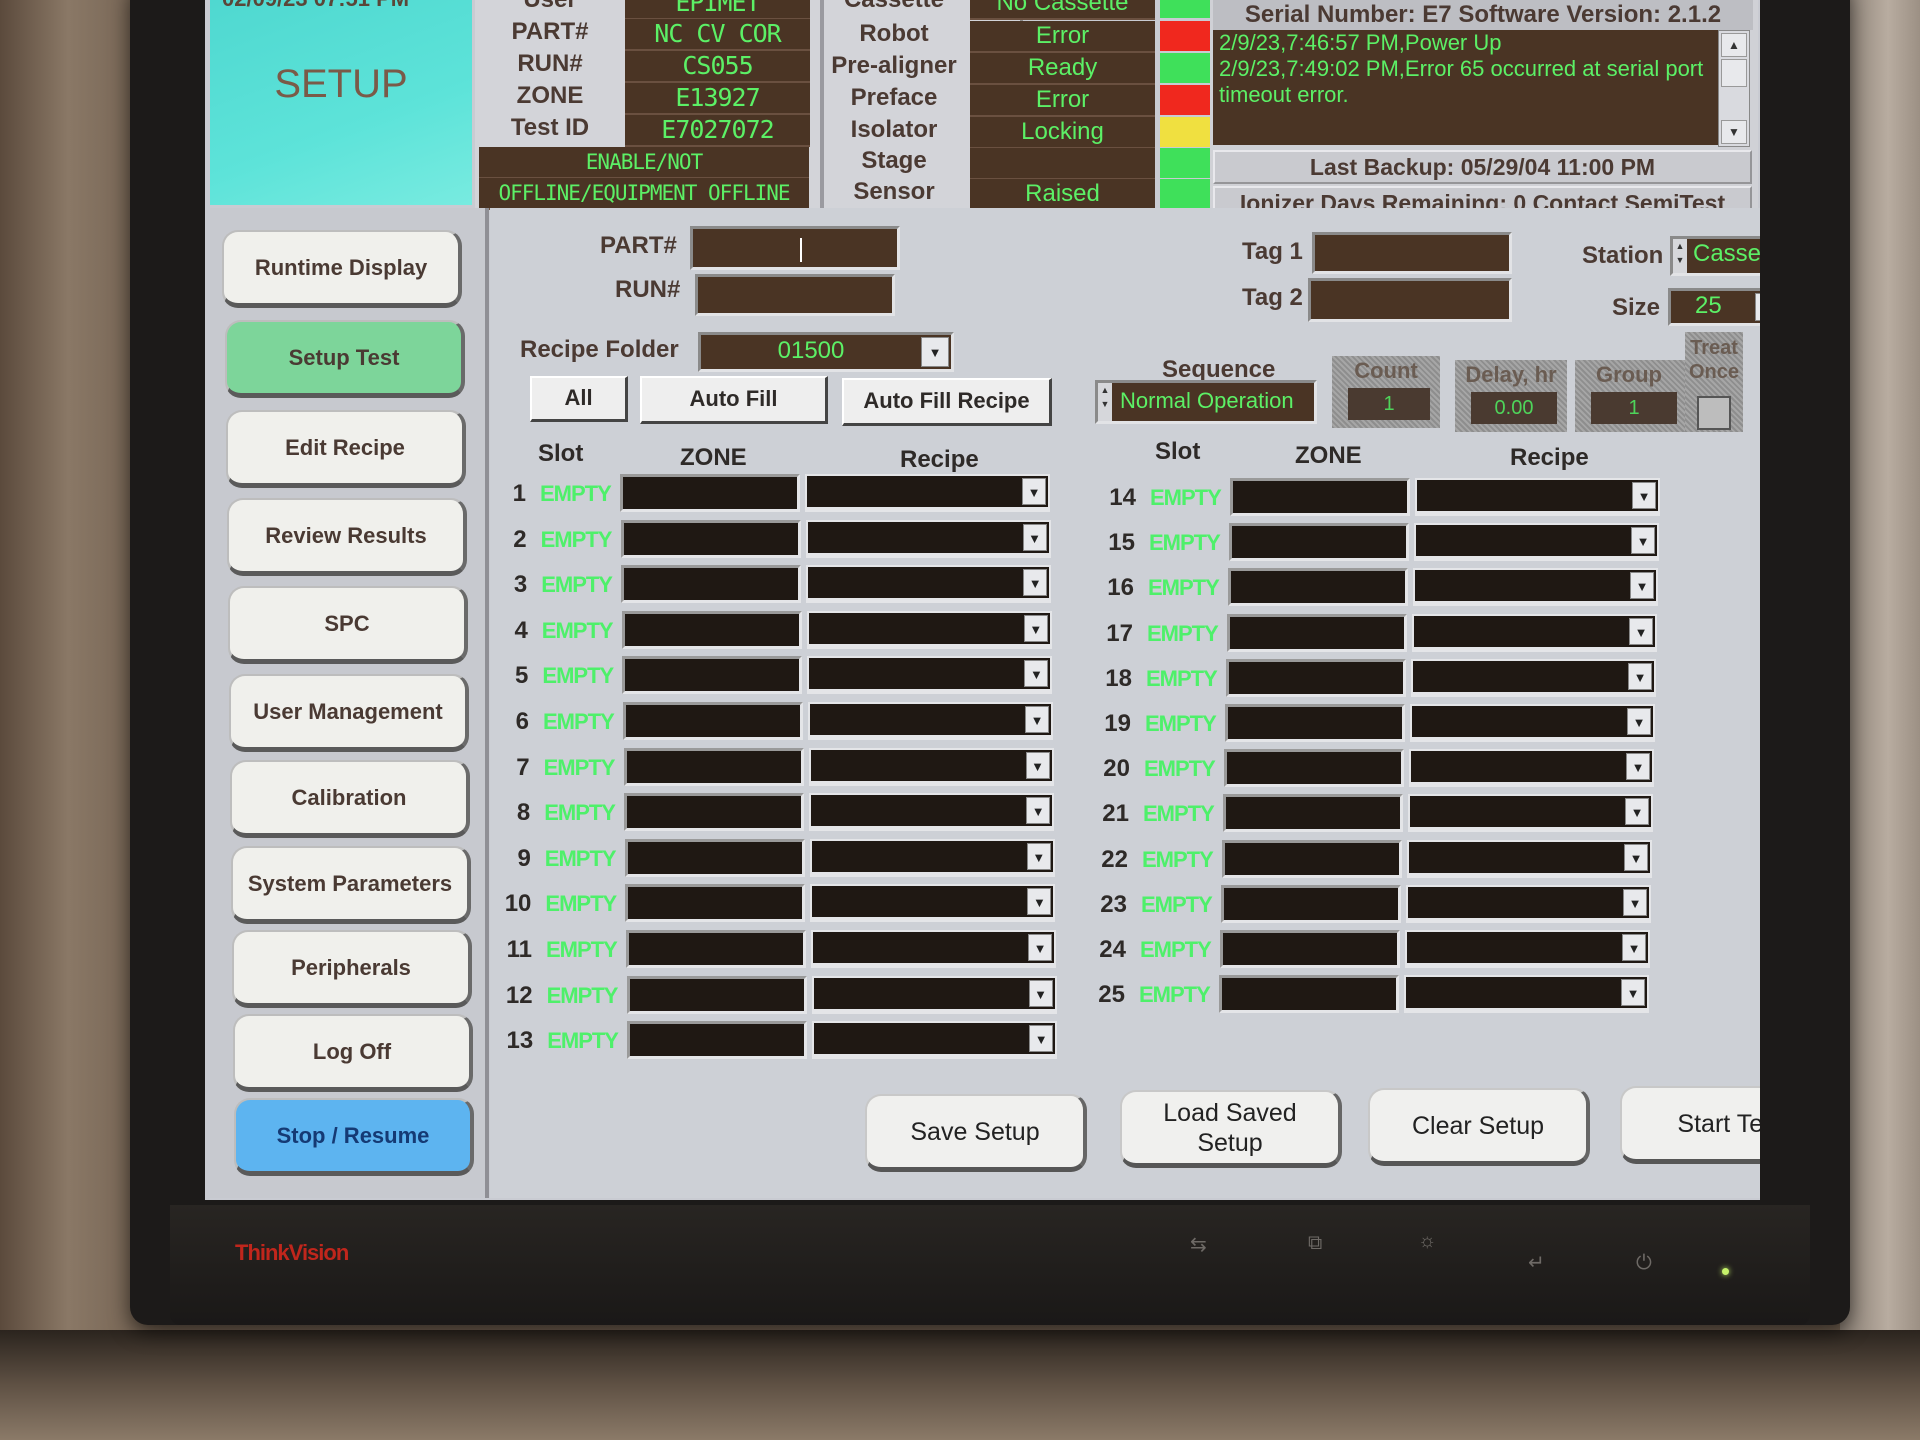 This screenshot has width=1920, height=1440. What do you see at coordinates (1315, 1243) in the screenshot?
I see `exit-icon: ⧉` at bounding box center [1315, 1243].